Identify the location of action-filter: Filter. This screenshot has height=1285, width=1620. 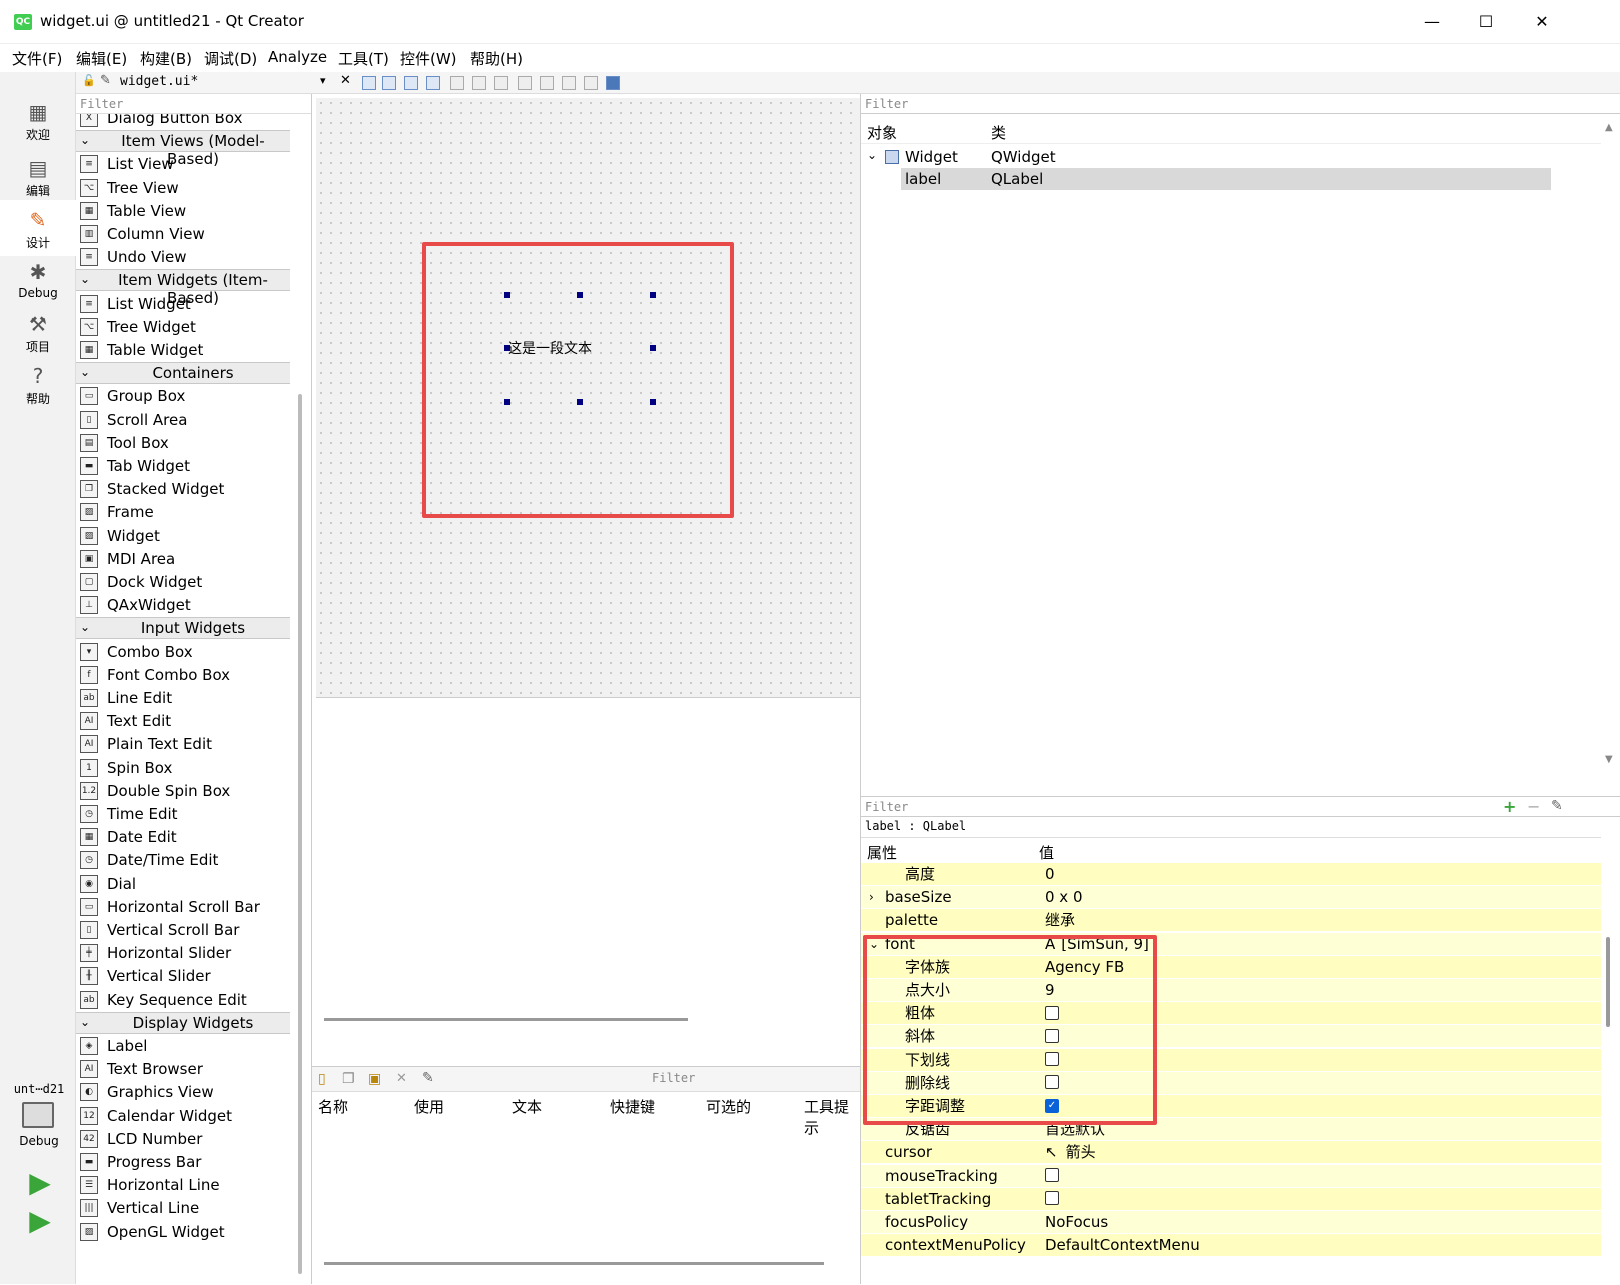
(673, 1078).